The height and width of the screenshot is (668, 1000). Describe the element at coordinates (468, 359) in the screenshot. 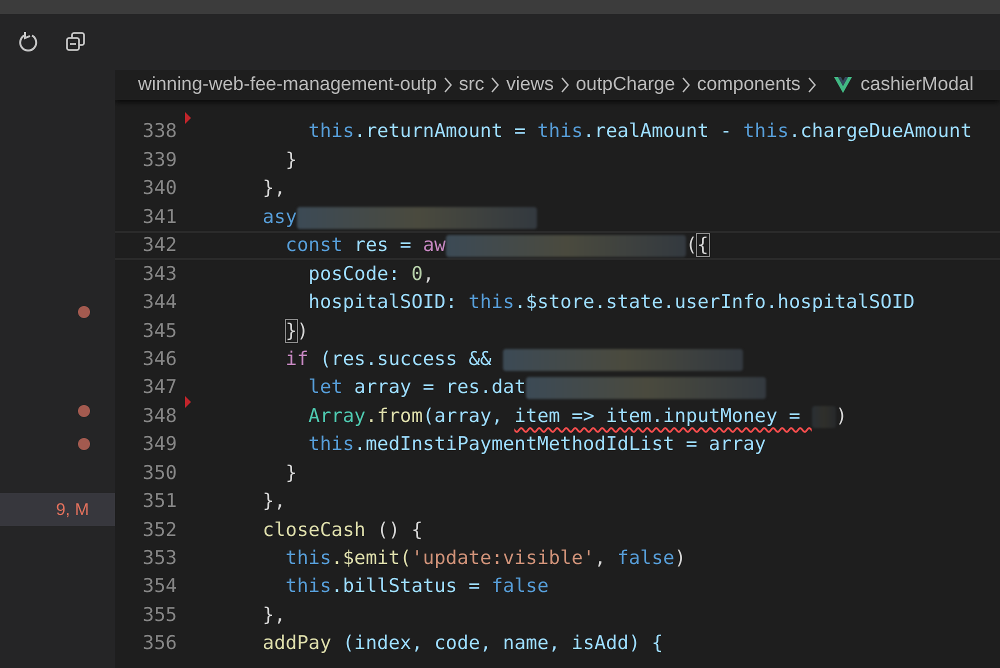

I see `code-line: if (res.success &&` at that location.